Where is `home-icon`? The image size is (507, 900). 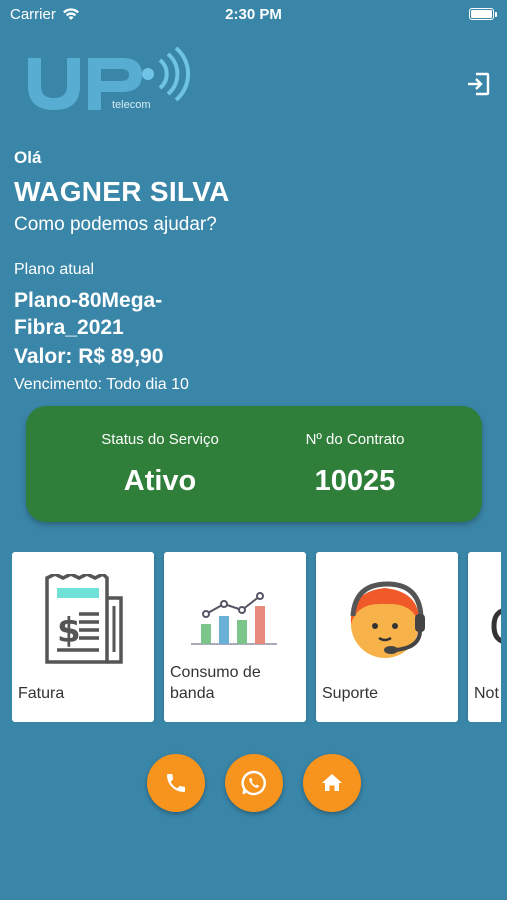
home-icon is located at coordinates (332, 782).